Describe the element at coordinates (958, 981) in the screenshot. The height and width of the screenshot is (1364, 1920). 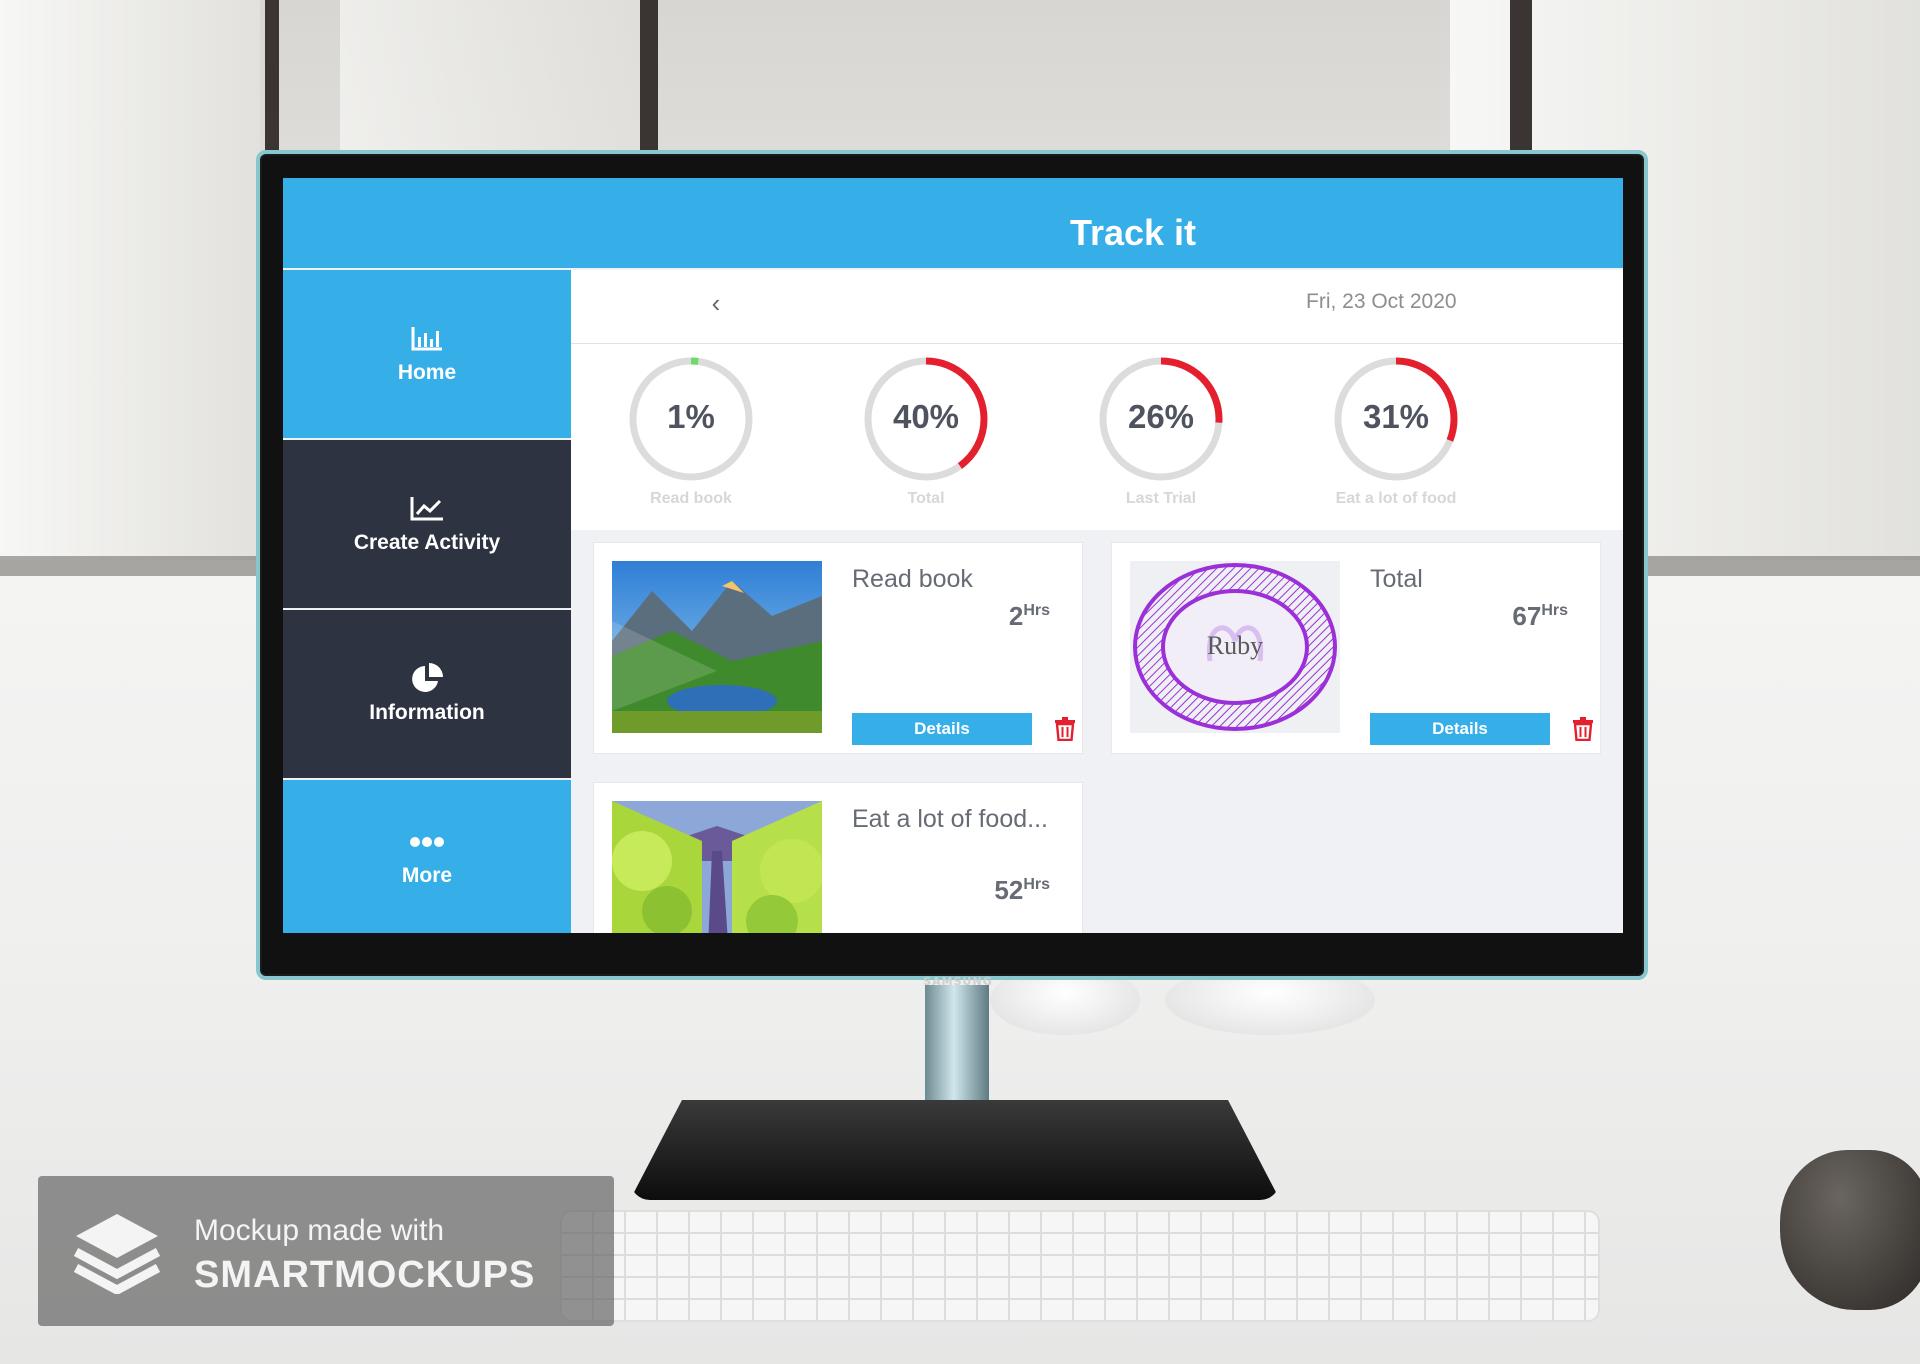
I see `monitor-brand-label: SAMSUNG` at that location.